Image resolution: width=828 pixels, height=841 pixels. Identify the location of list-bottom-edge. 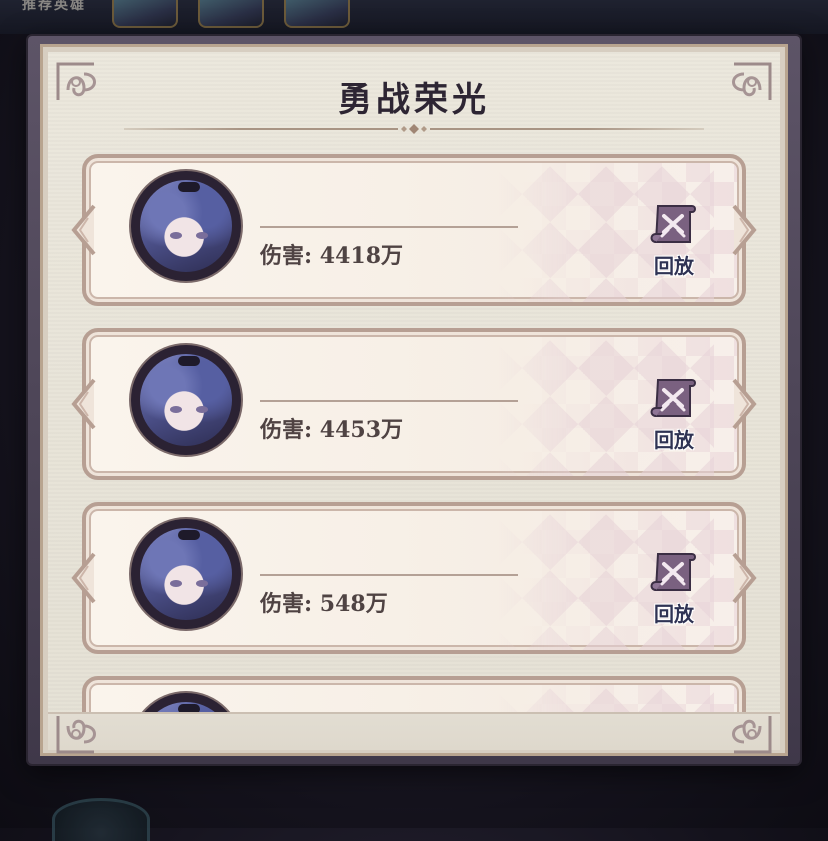
(414, 731).